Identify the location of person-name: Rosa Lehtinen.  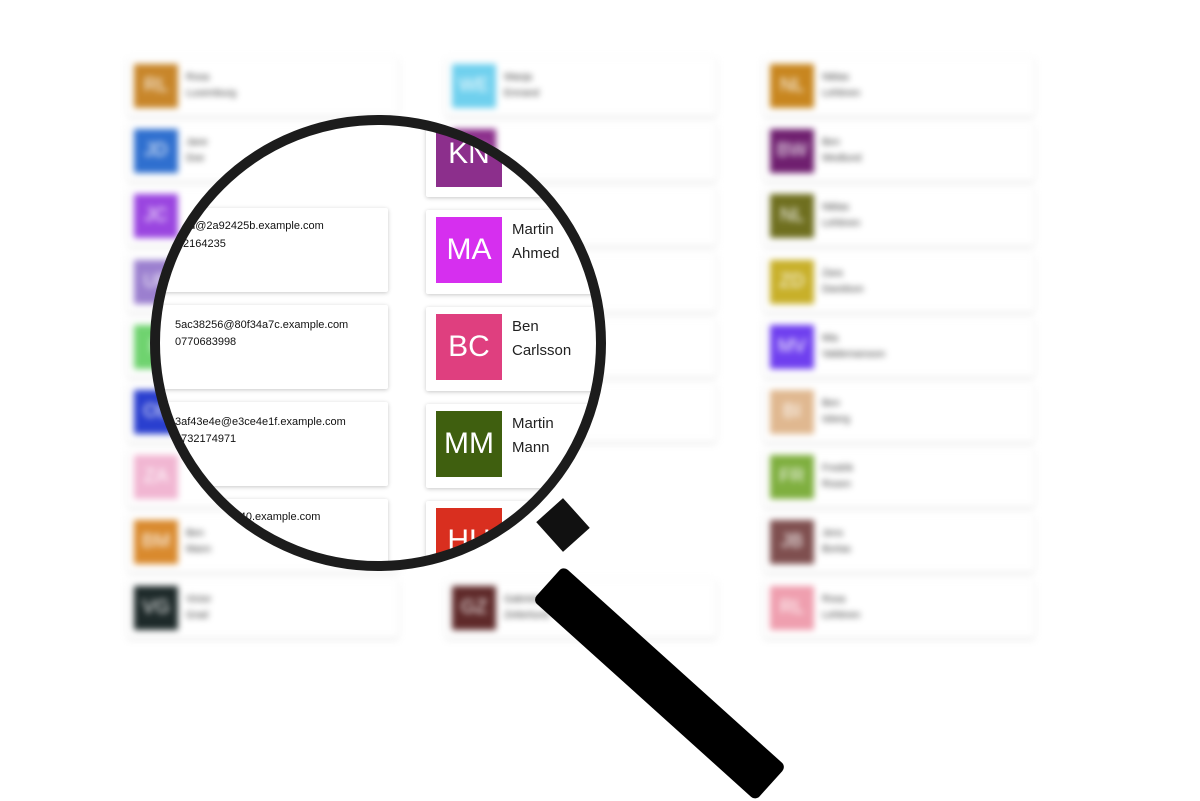
(841, 608).